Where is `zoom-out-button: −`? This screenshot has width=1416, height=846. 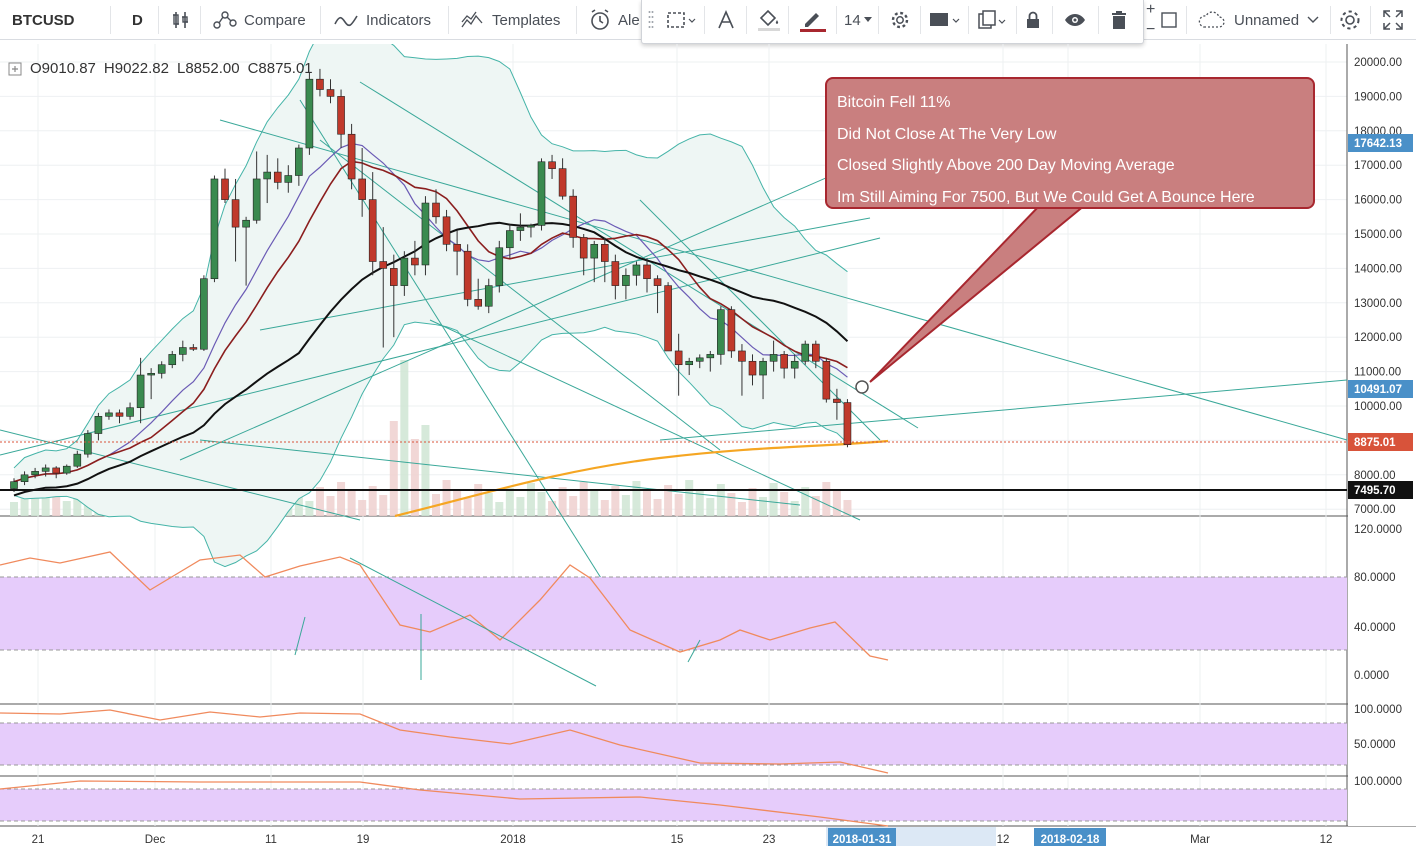
zoom-out-button: − is located at coordinates (1150, 30).